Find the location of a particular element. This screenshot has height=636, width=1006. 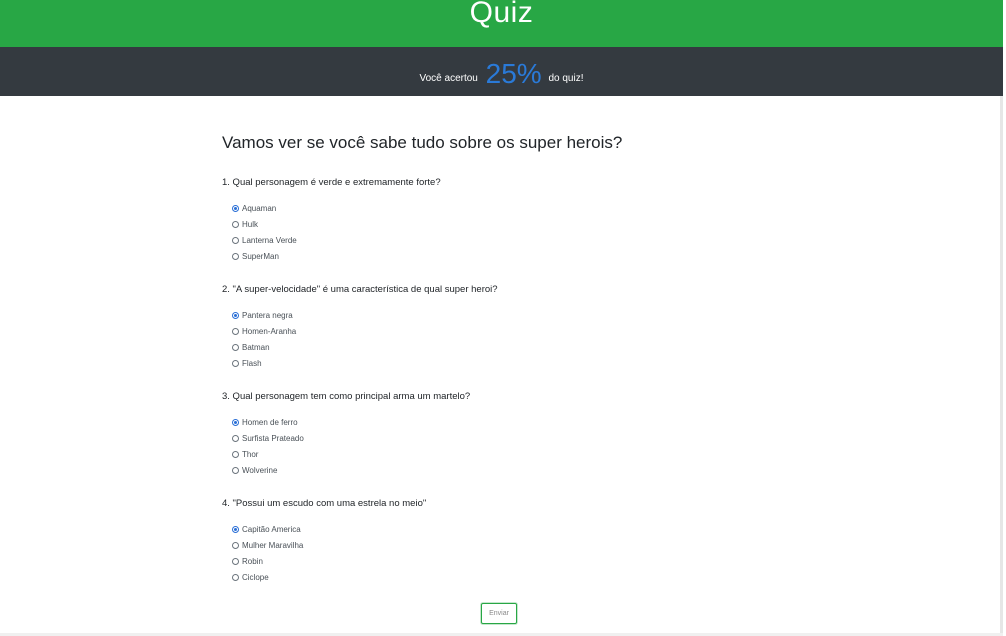

answer-label: Ciclope is located at coordinates (255, 577).